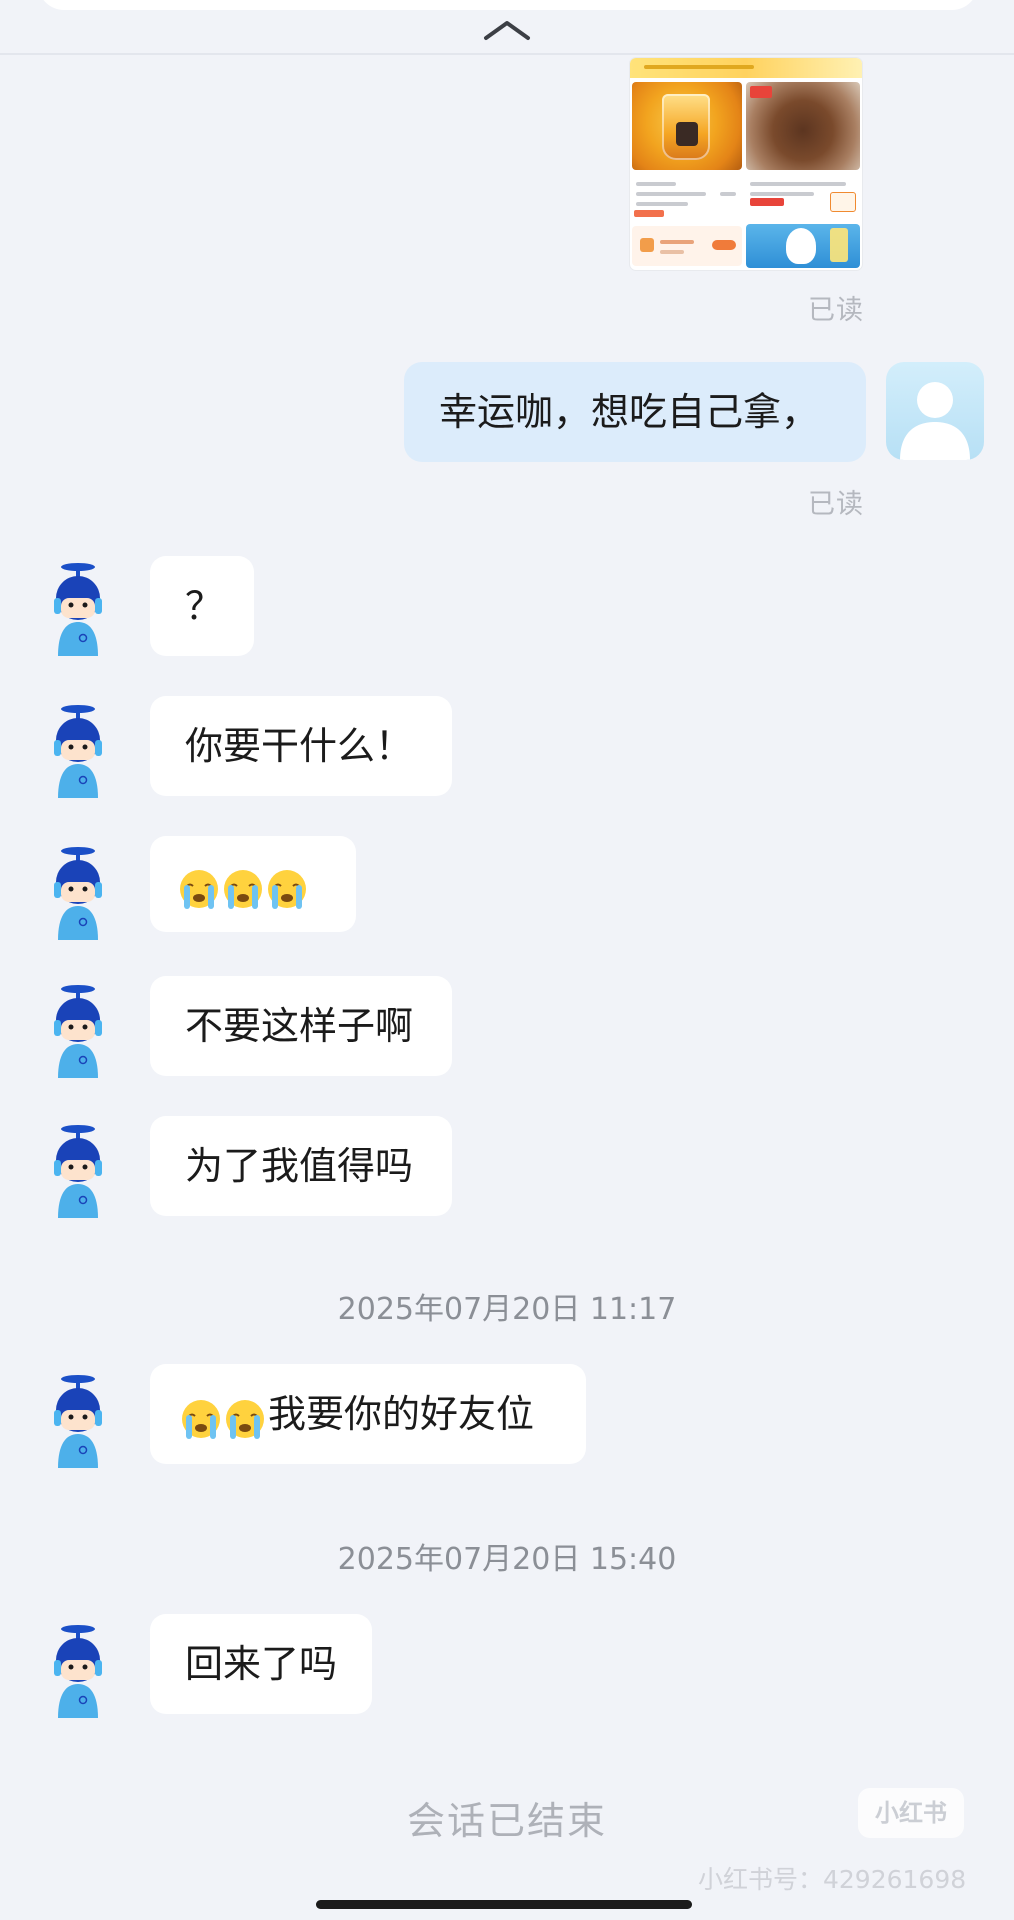 The width and height of the screenshot is (1014, 1920). What do you see at coordinates (202, 606) in the screenshot?
I see `incoming-message-bubble: ？` at bounding box center [202, 606].